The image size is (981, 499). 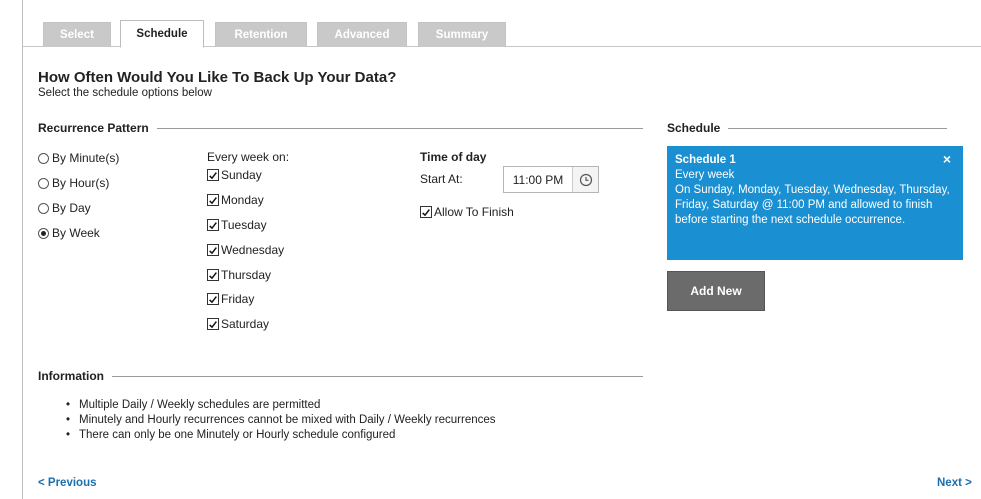 I want to click on page-subtitle: Select the schedule options below, so click(x=125, y=93).